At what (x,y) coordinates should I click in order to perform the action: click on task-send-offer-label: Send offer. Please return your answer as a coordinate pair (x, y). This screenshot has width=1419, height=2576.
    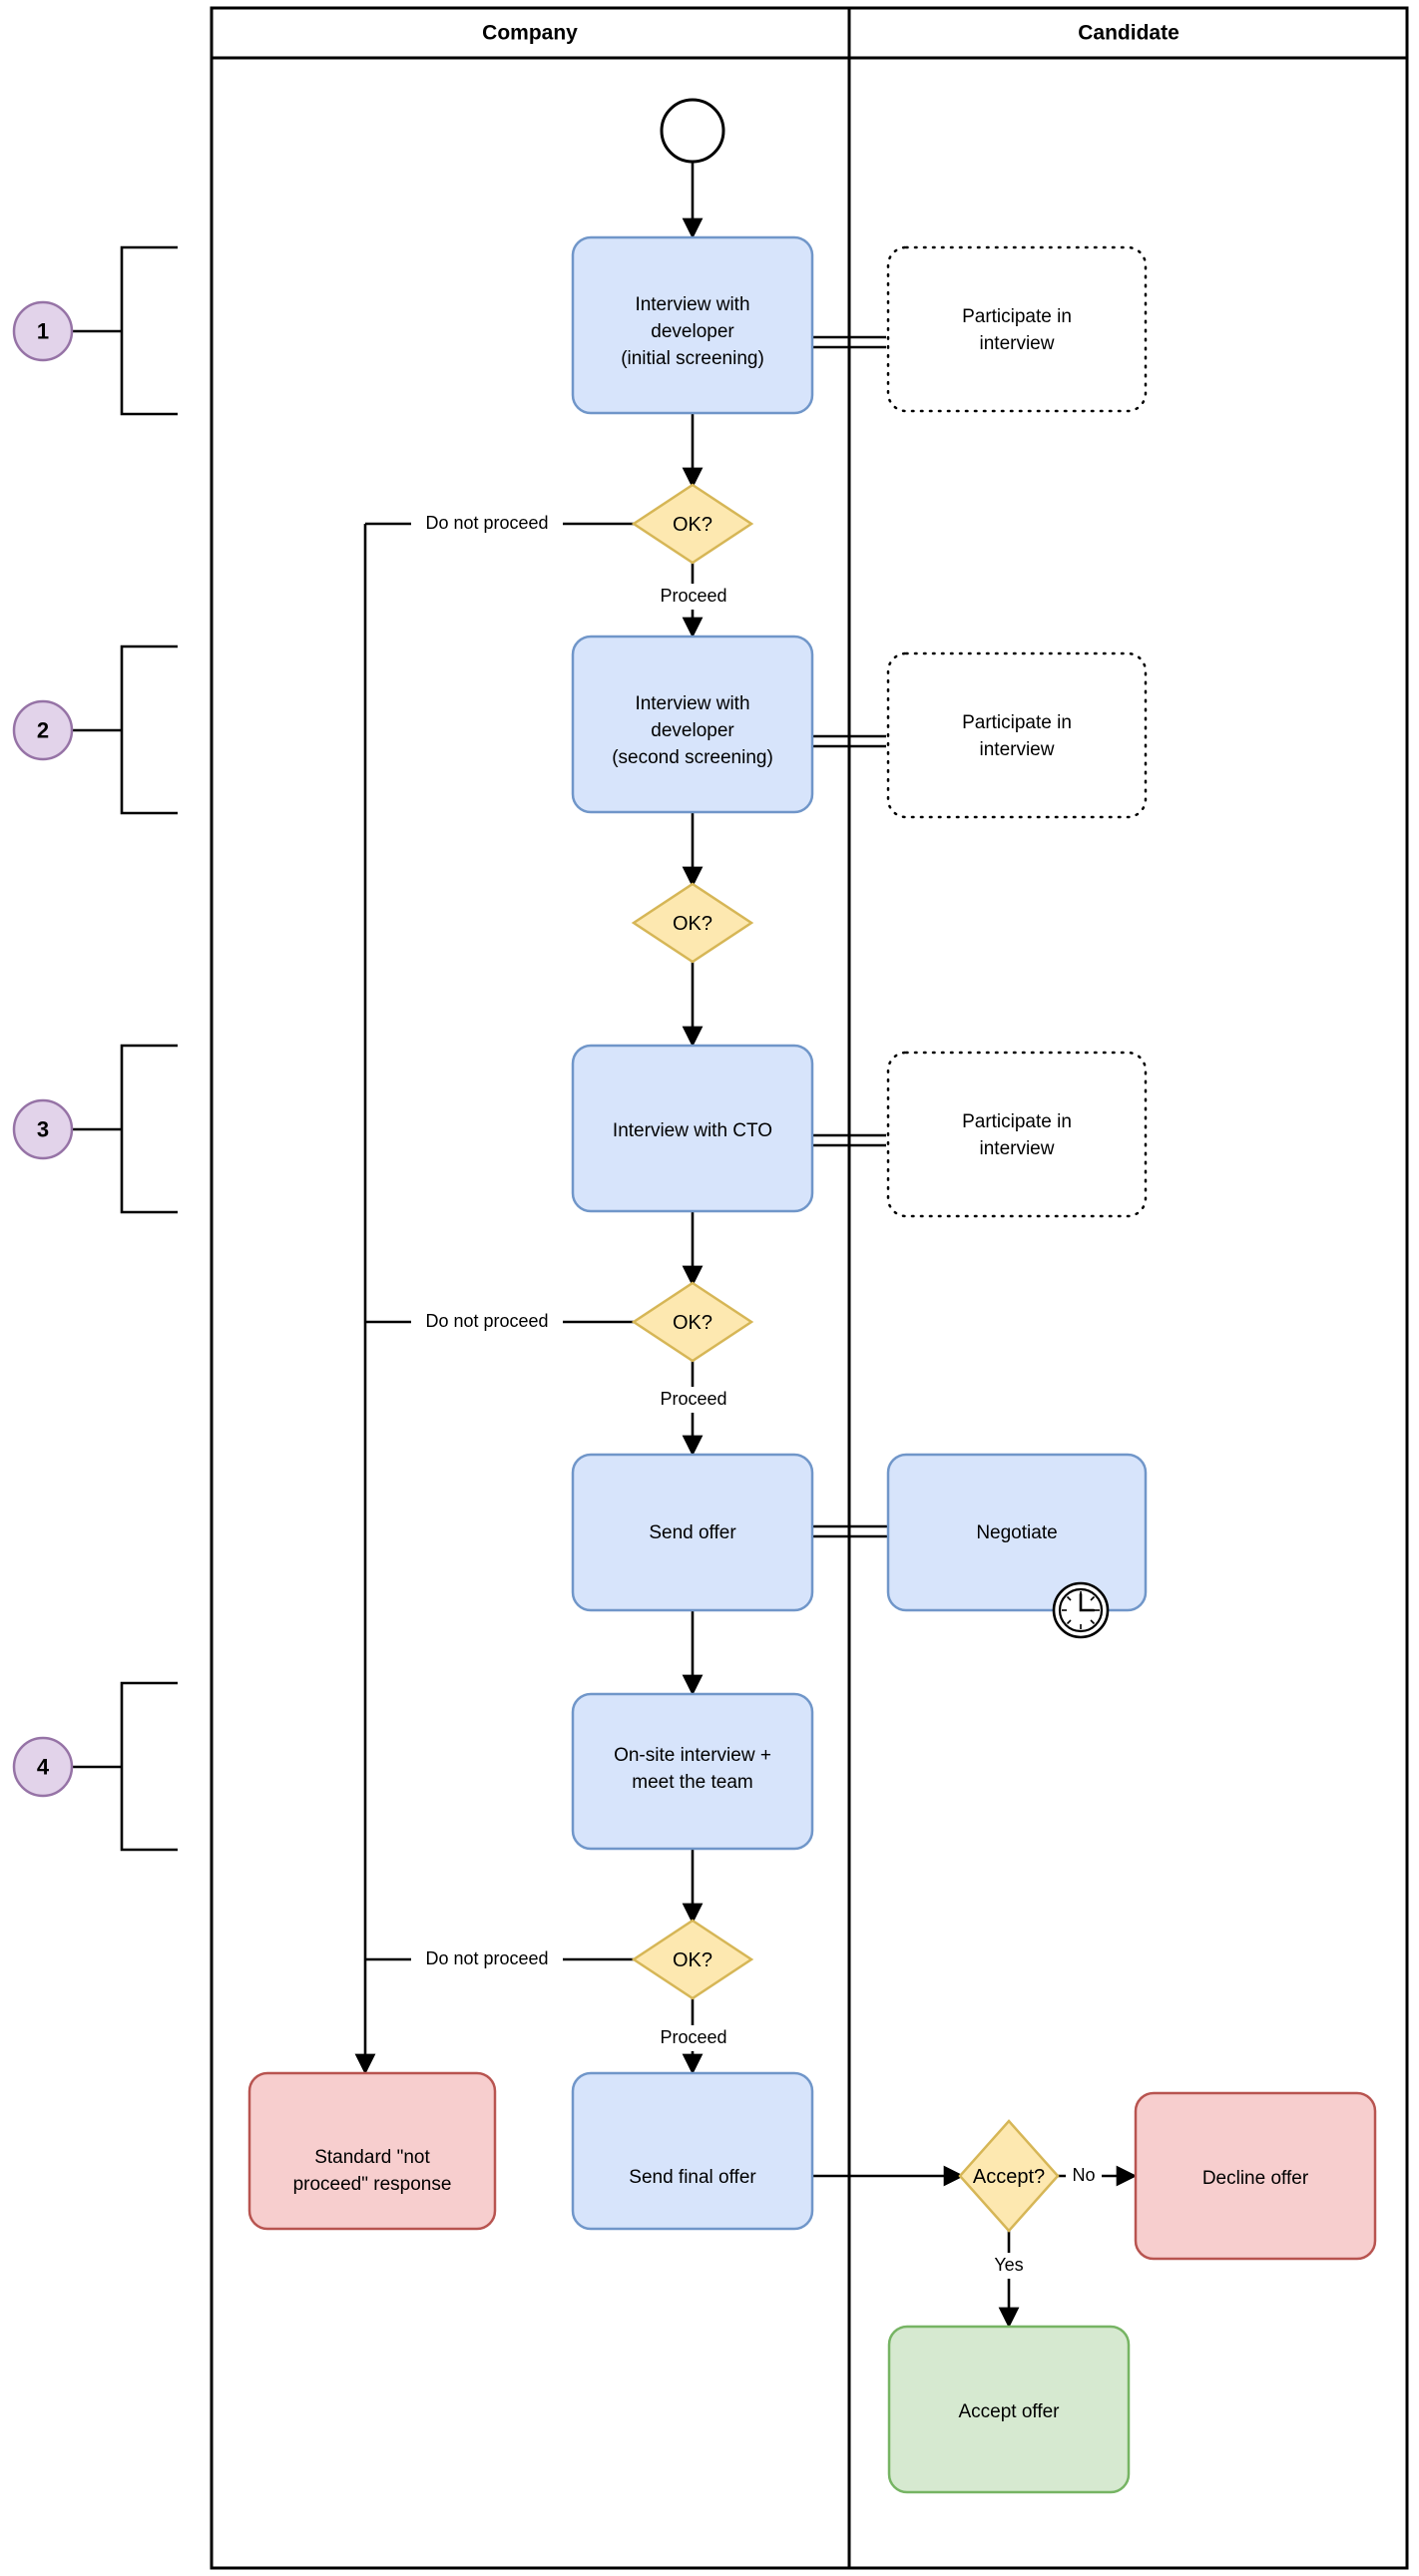
    Looking at the image, I should click on (692, 1532).